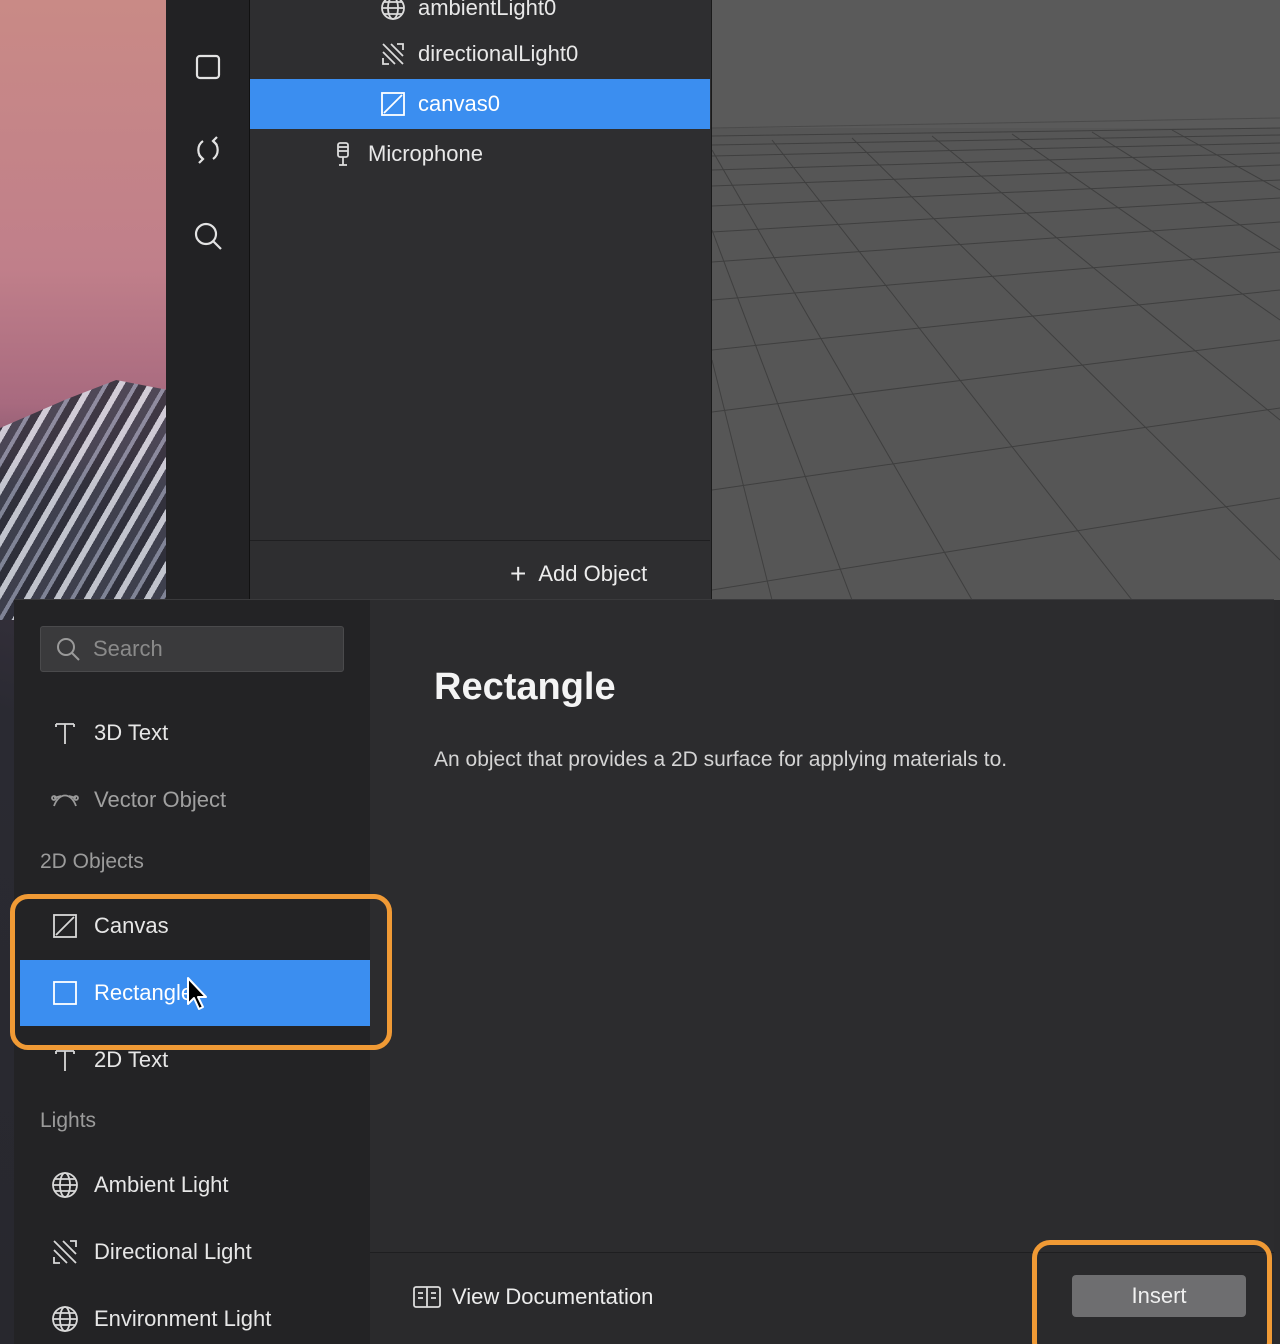  I want to click on library-item-ambient-light: Ambient Light, so click(195, 1185).